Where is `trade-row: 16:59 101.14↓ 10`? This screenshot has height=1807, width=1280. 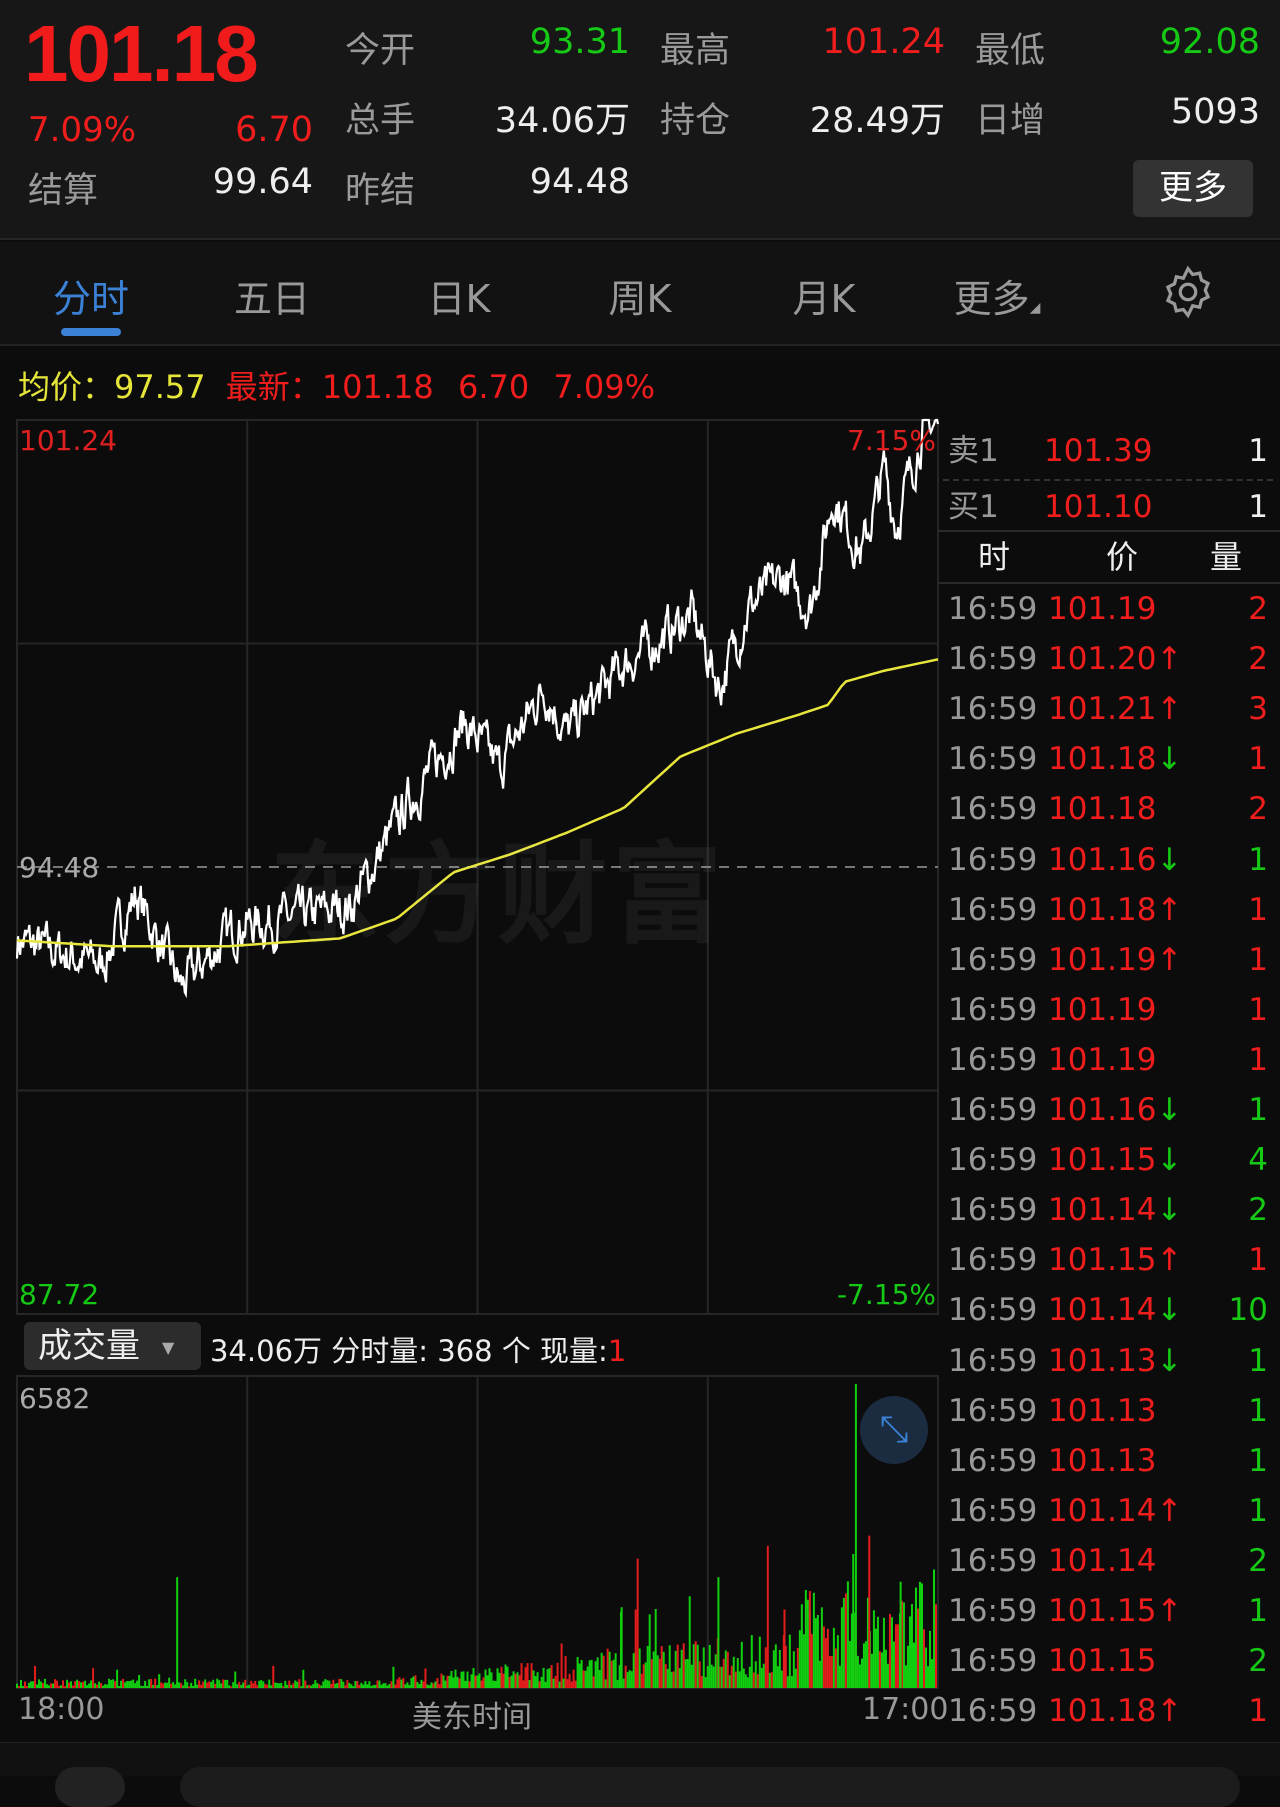 trade-row: 16:59 101.14↓ 10 is located at coordinates (1109, 1310).